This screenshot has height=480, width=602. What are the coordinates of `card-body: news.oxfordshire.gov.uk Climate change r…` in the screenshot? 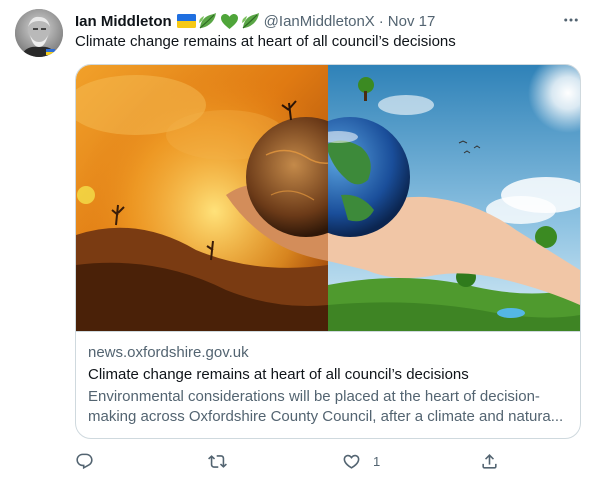 It's located at (329, 385).